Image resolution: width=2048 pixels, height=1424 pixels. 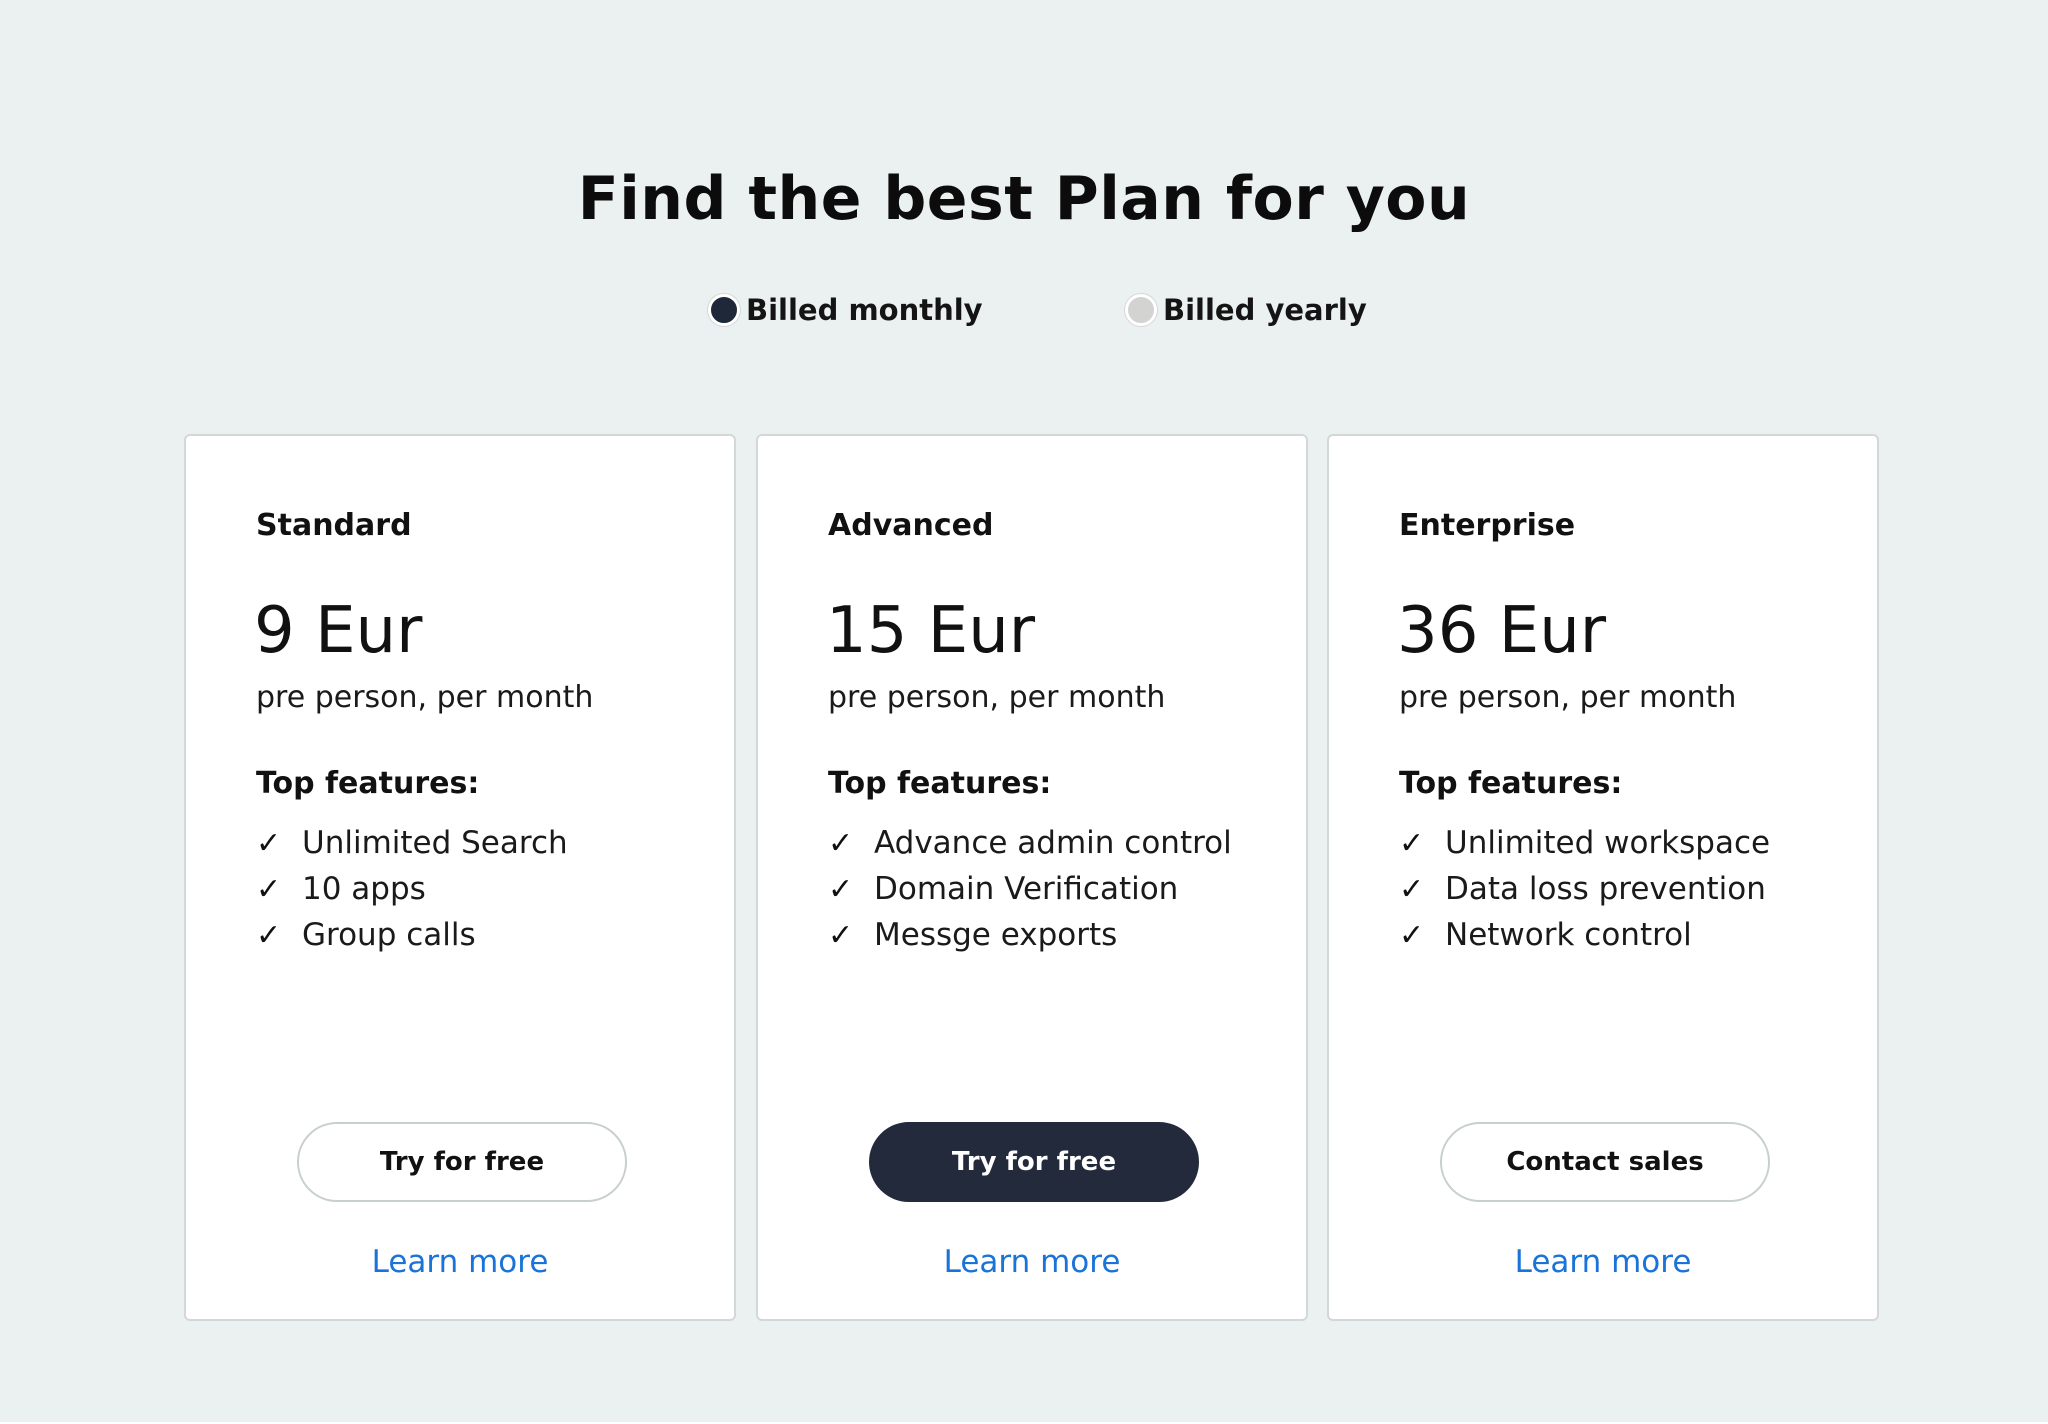 What do you see at coordinates (724, 310) in the screenshot?
I see `radio-selected-icon` at bounding box center [724, 310].